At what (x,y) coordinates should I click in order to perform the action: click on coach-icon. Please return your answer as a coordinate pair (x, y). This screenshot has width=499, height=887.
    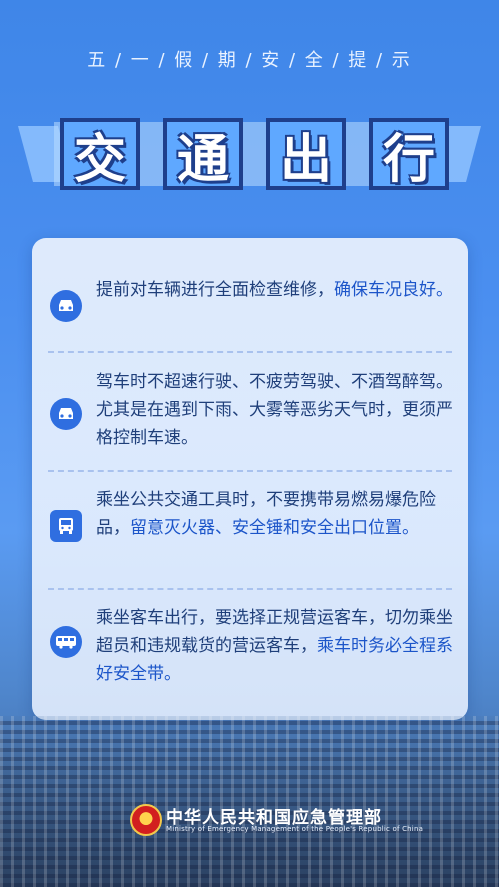
    Looking at the image, I should click on (66, 642).